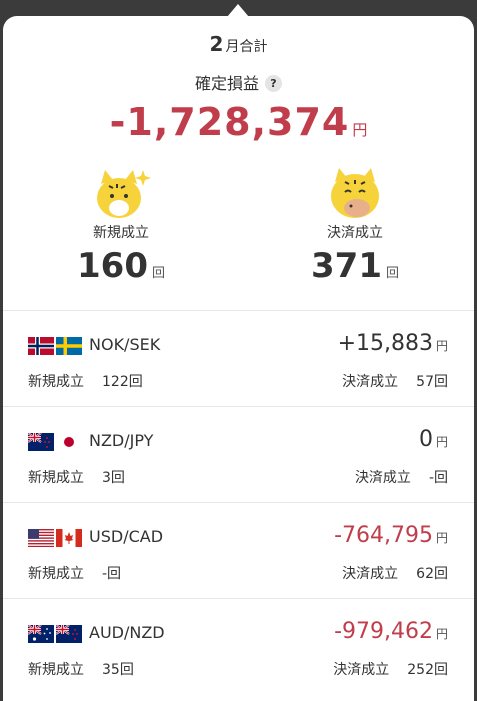 The width and height of the screenshot is (477, 701). I want to click on pair-name: USD/CAD, so click(126, 536).